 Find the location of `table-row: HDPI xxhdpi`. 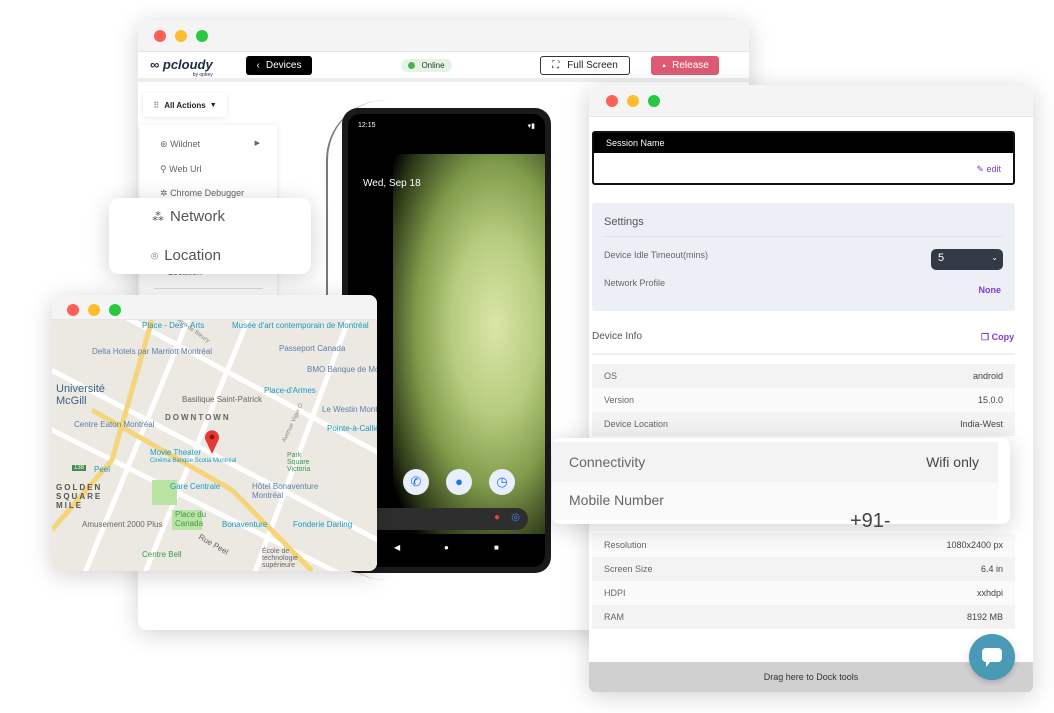

table-row: HDPI xxhdpi is located at coordinates (803, 593).